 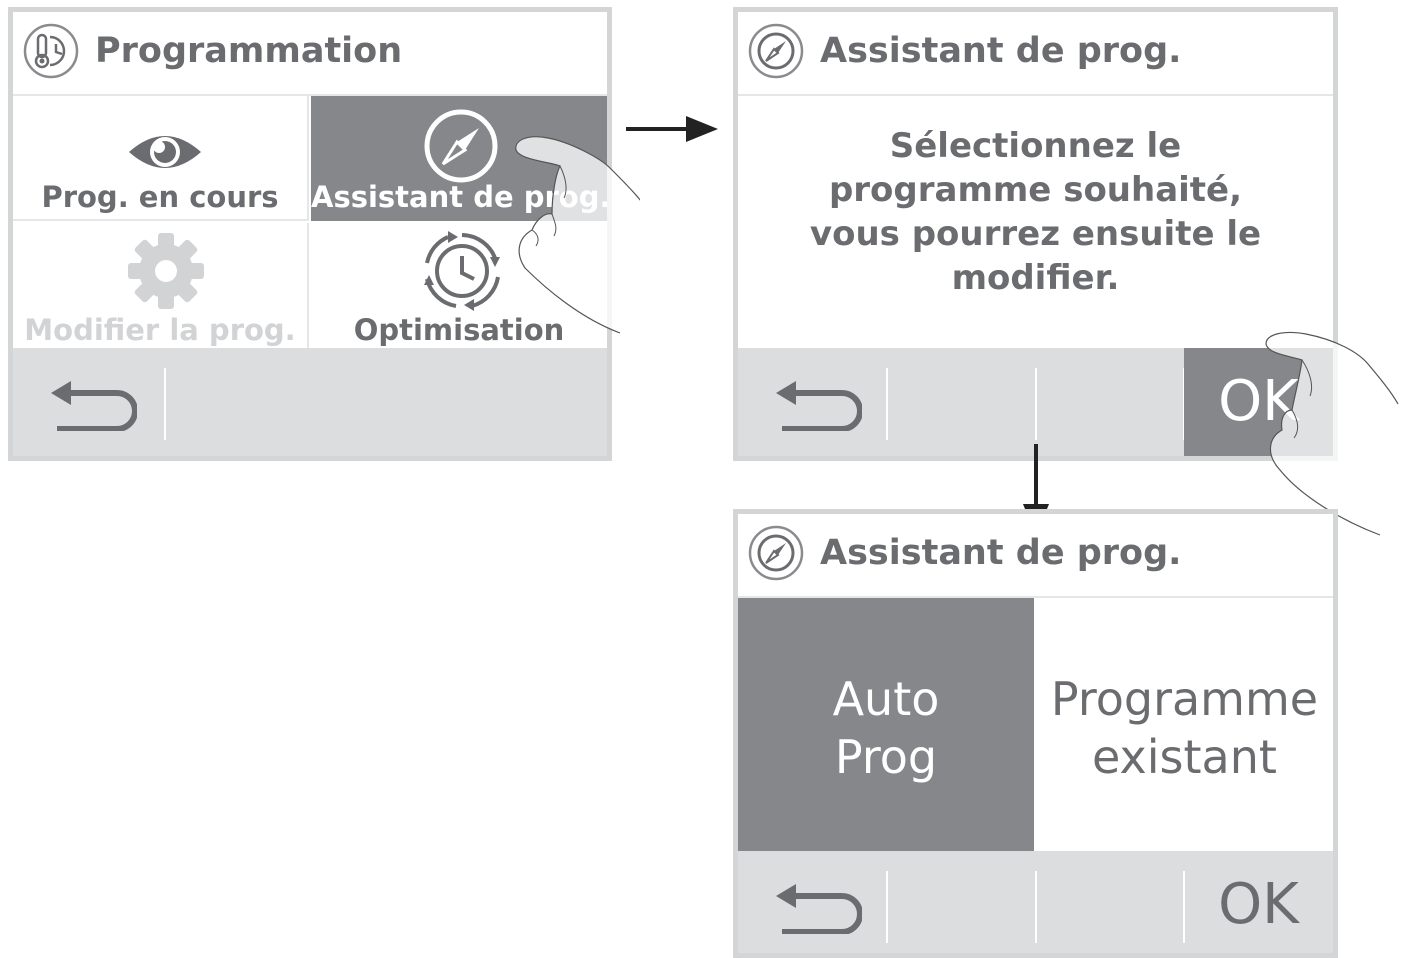 What do you see at coordinates (249, 51) in the screenshot?
I see `page-title: Programmation` at bounding box center [249, 51].